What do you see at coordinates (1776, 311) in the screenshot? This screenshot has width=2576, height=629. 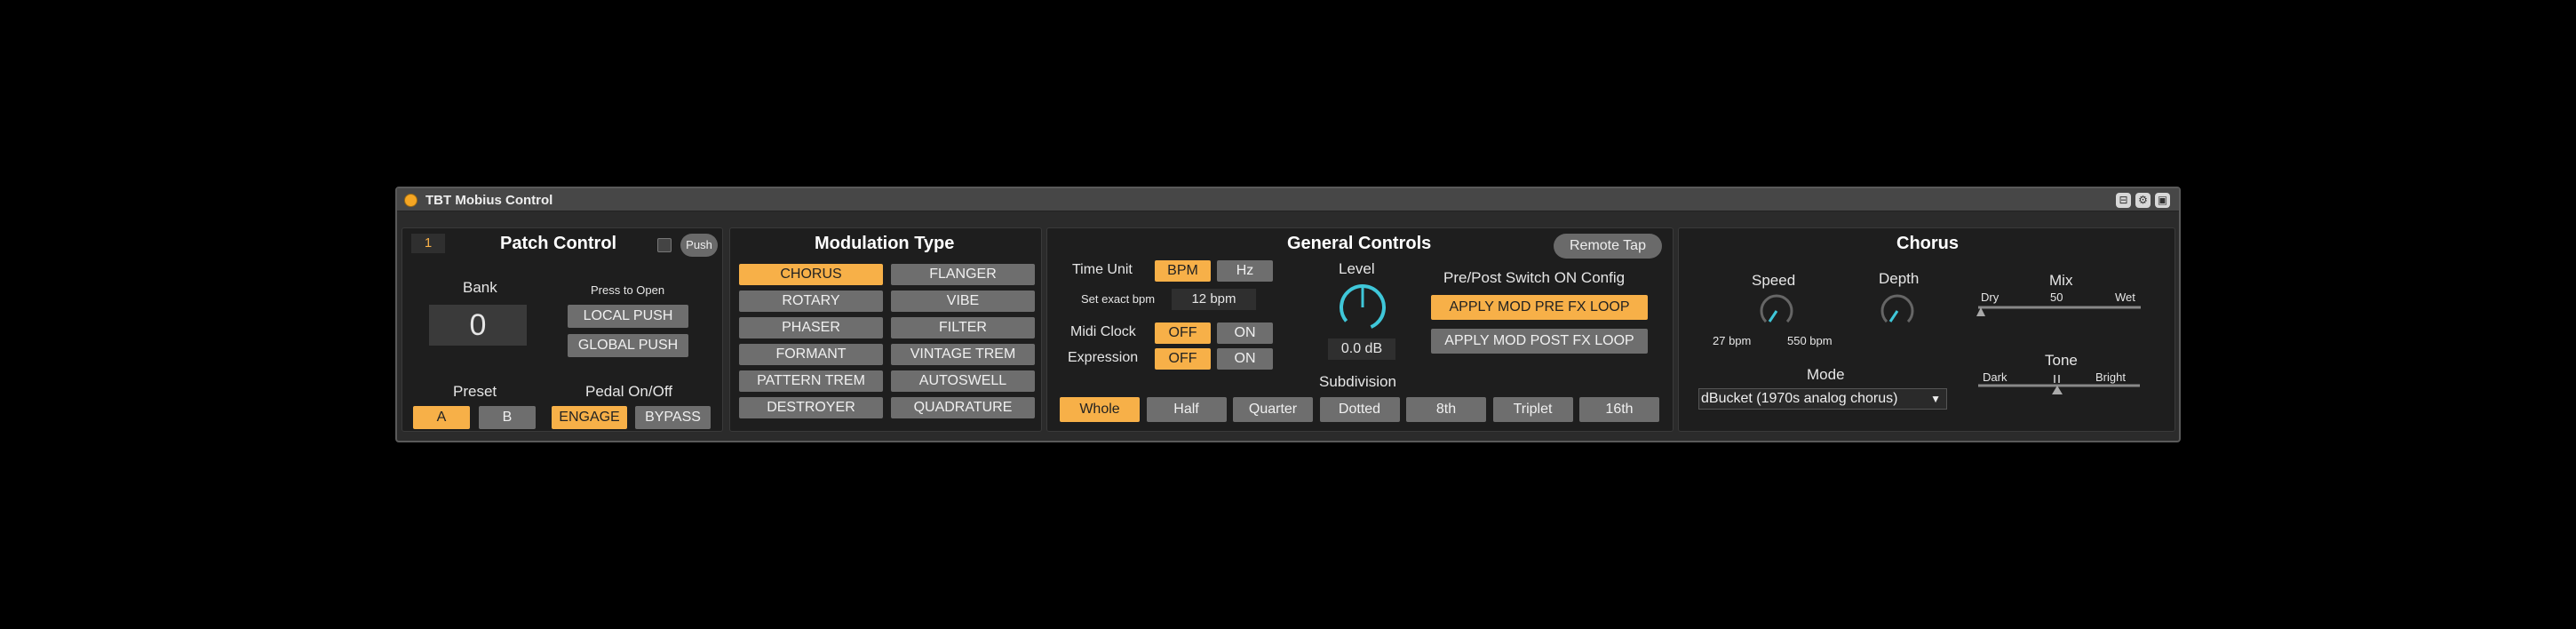 I see `speed-knob` at bounding box center [1776, 311].